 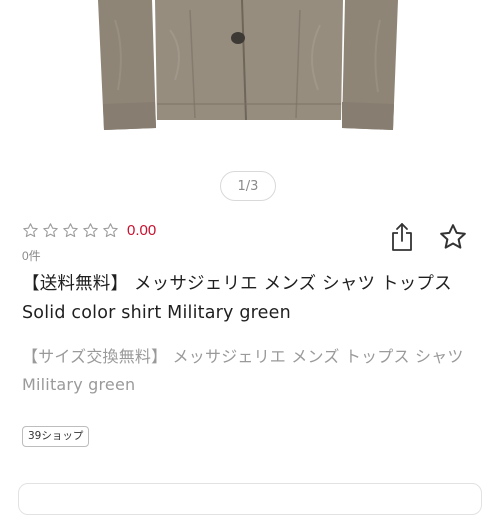 What do you see at coordinates (129, 116) in the screenshot?
I see `jacket-left-cuff` at bounding box center [129, 116].